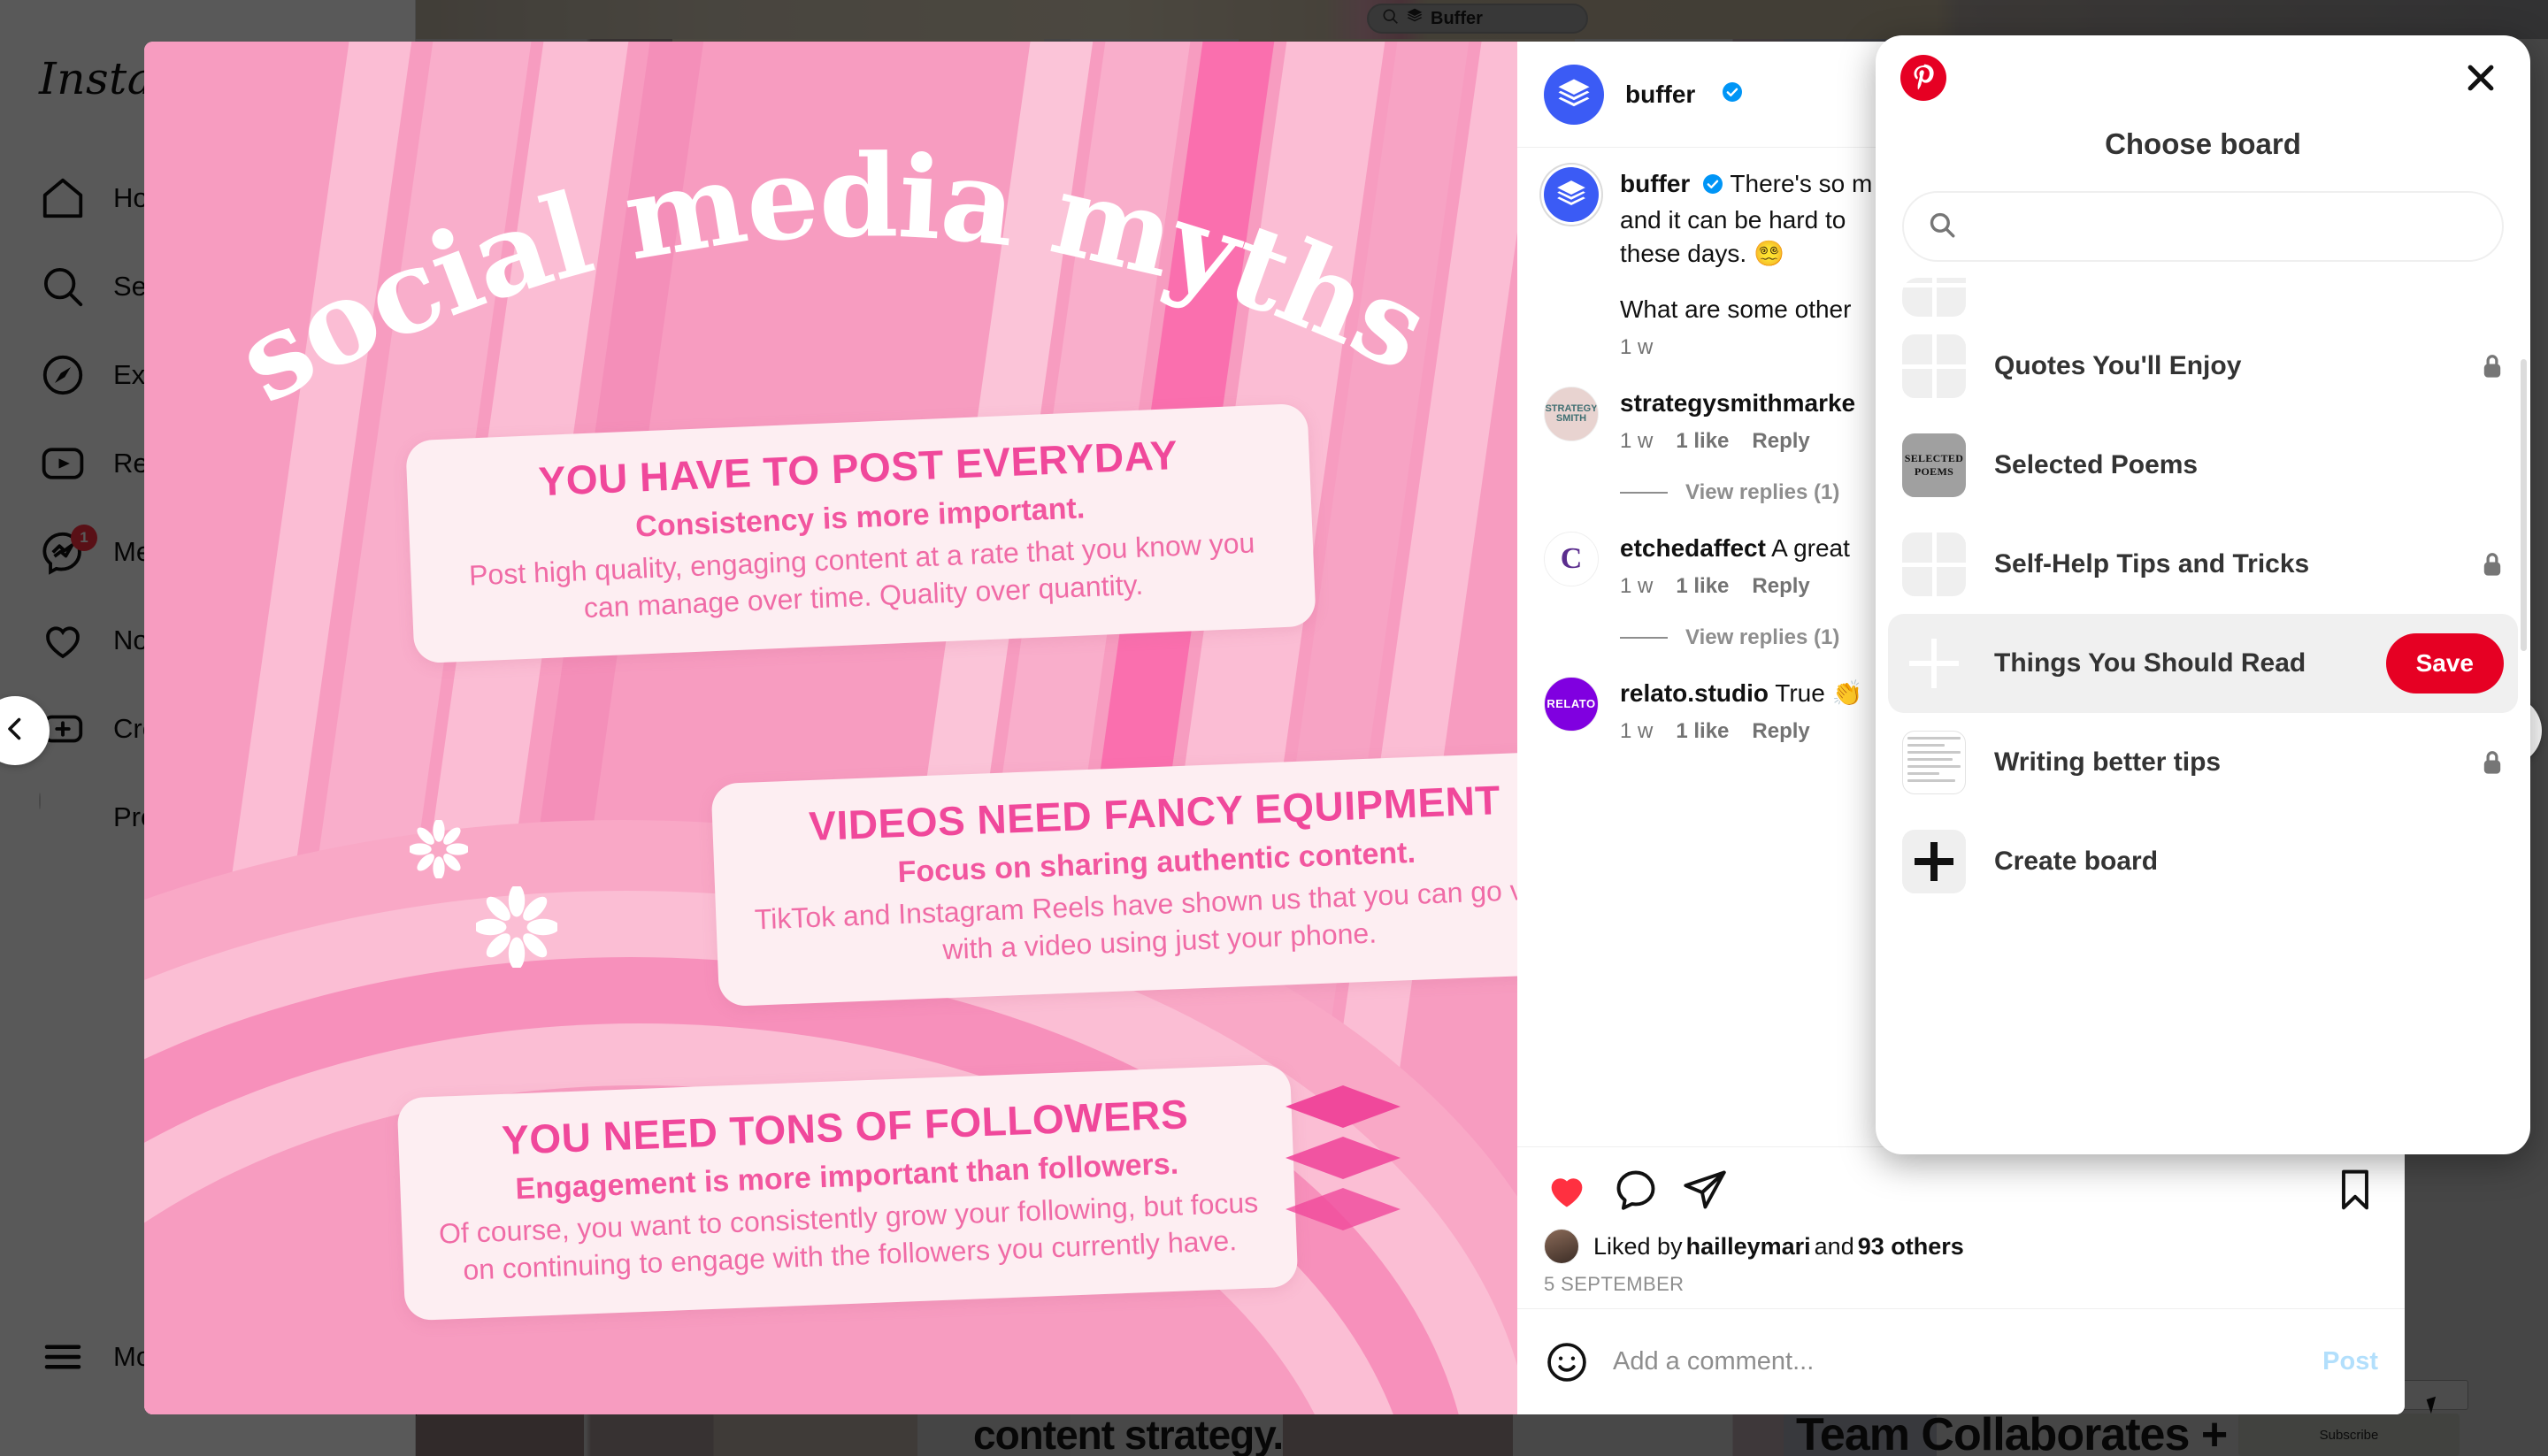 The height and width of the screenshot is (1456, 2548). I want to click on comment-text: True 👏, so click(1816, 692).